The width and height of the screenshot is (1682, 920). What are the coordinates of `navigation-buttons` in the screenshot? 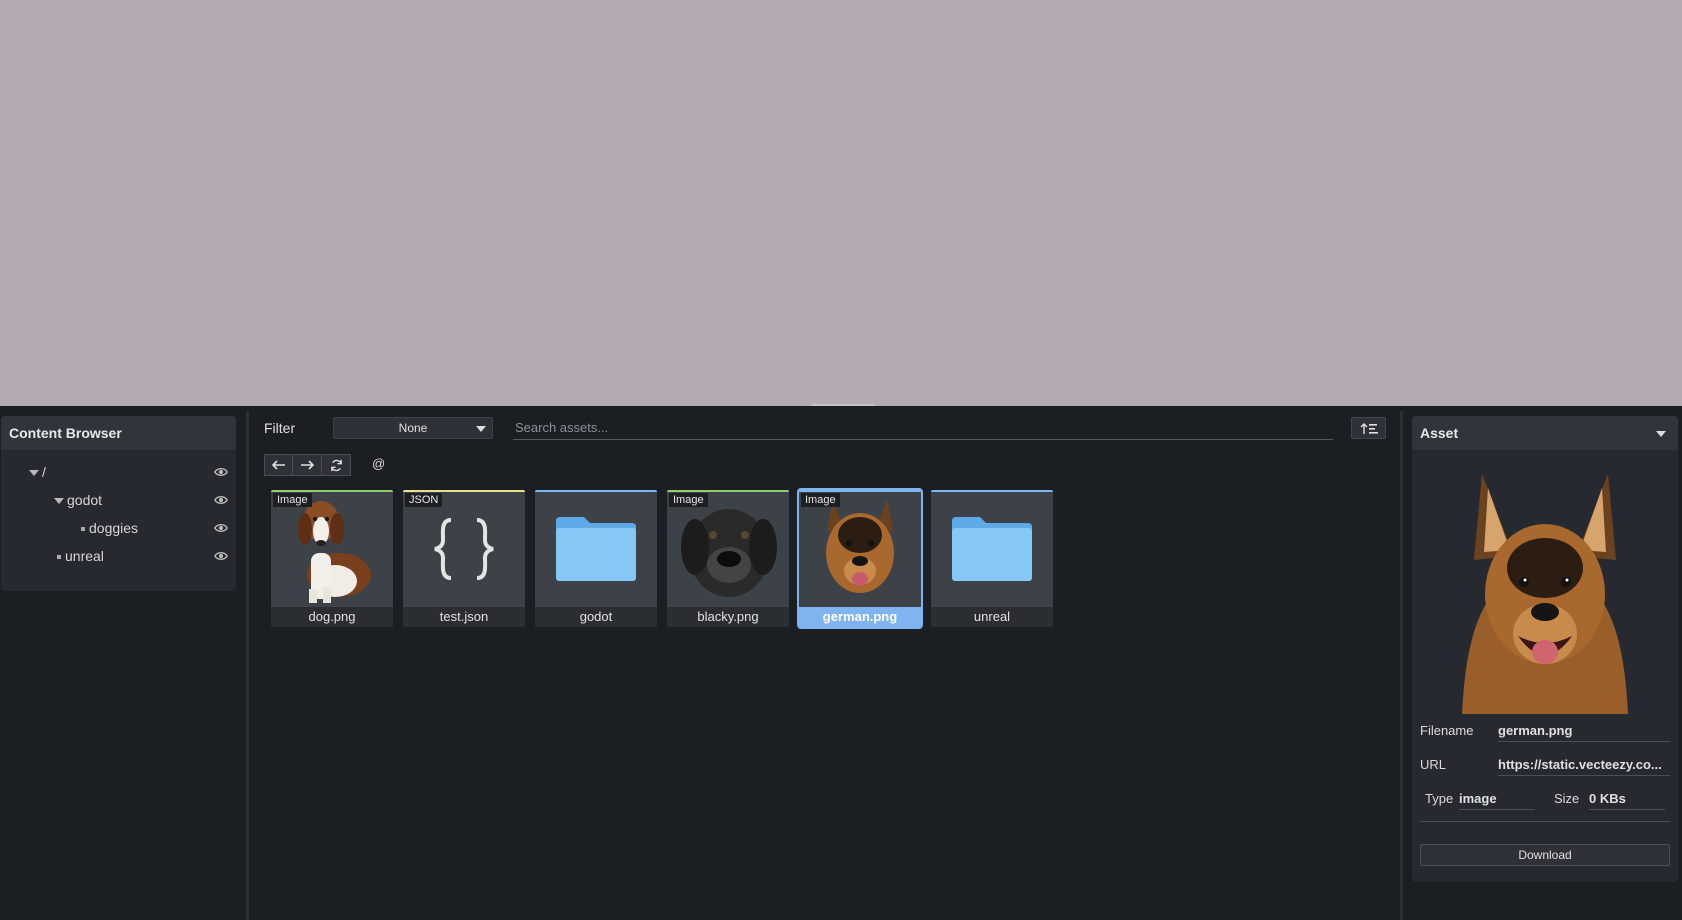 It's located at (307, 465).